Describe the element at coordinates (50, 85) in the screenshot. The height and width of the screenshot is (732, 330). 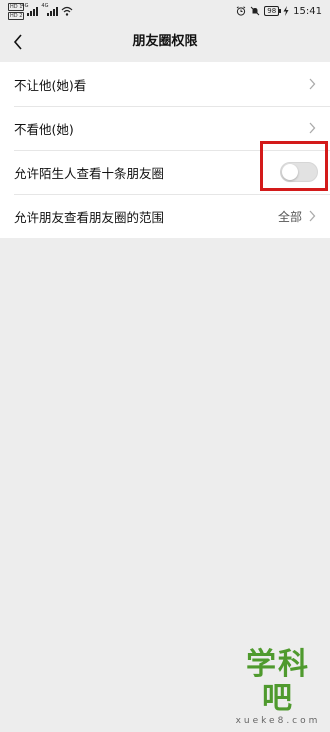
I see `setting-label: 不让他(她)看` at that location.